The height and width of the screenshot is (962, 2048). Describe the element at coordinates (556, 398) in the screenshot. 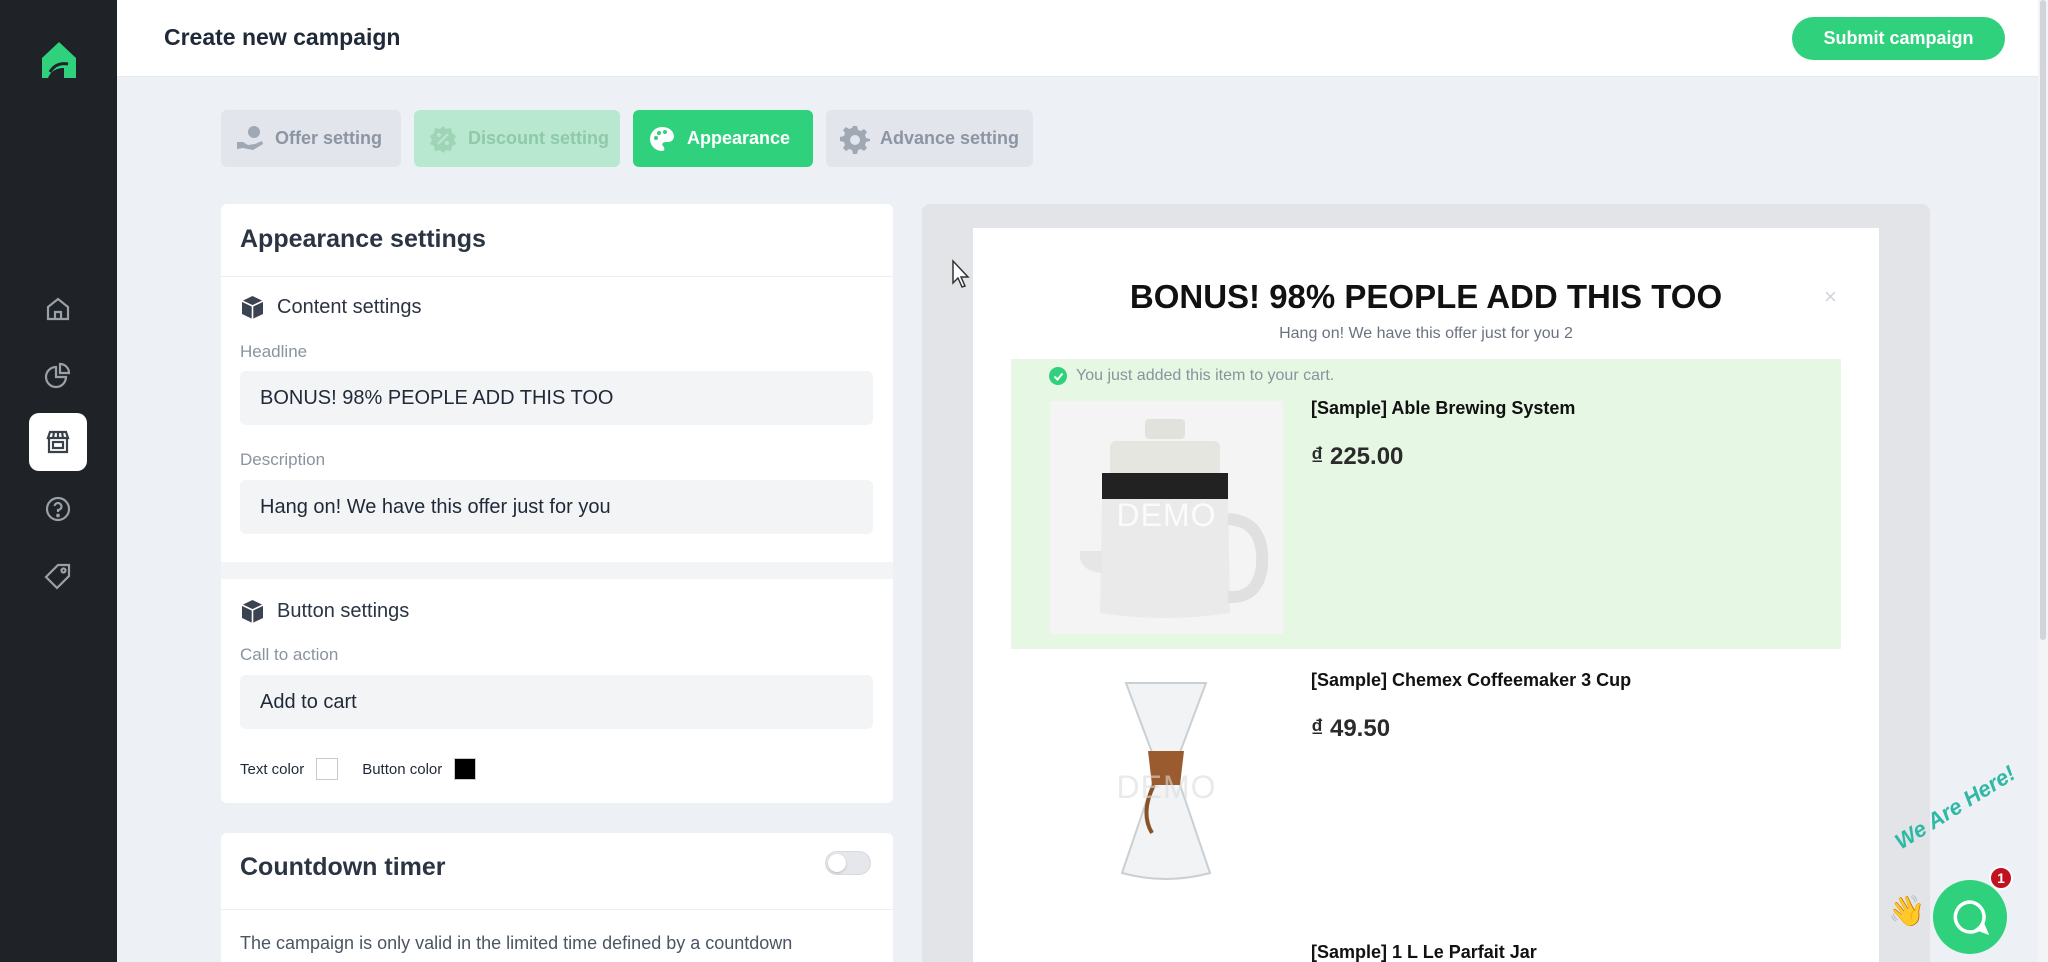

I see `headline-input` at that location.